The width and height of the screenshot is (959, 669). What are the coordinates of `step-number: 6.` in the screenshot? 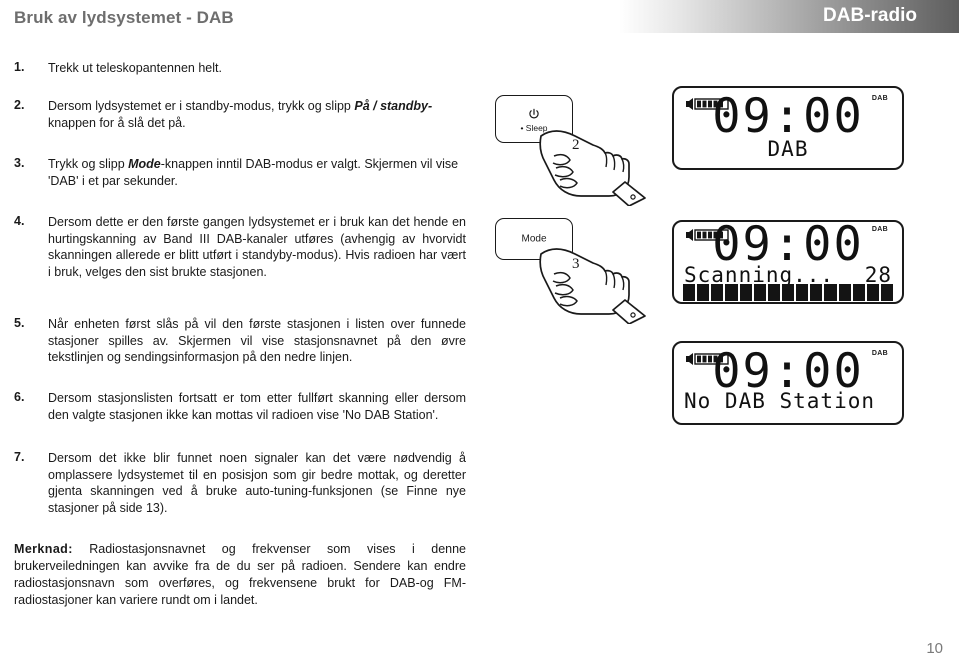 It's located at (19, 397).